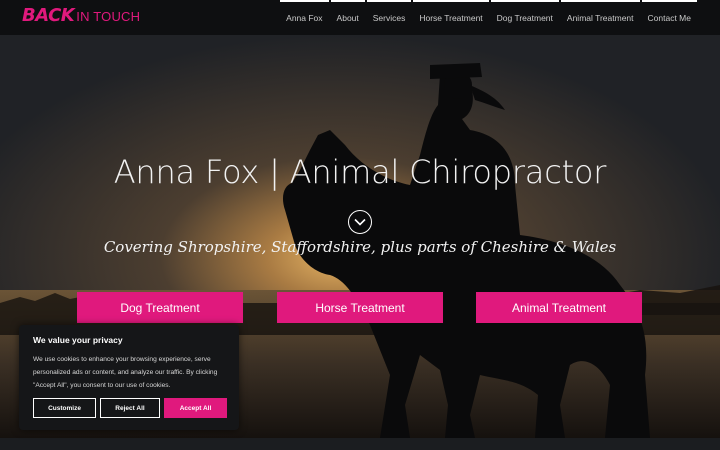 The height and width of the screenshot is (450, 720). What do you see at coordinates (450, 17) in the screenshot?
I see `nav-item-horse-treatment: Horse Treatment` at bounding box center [450, 17].